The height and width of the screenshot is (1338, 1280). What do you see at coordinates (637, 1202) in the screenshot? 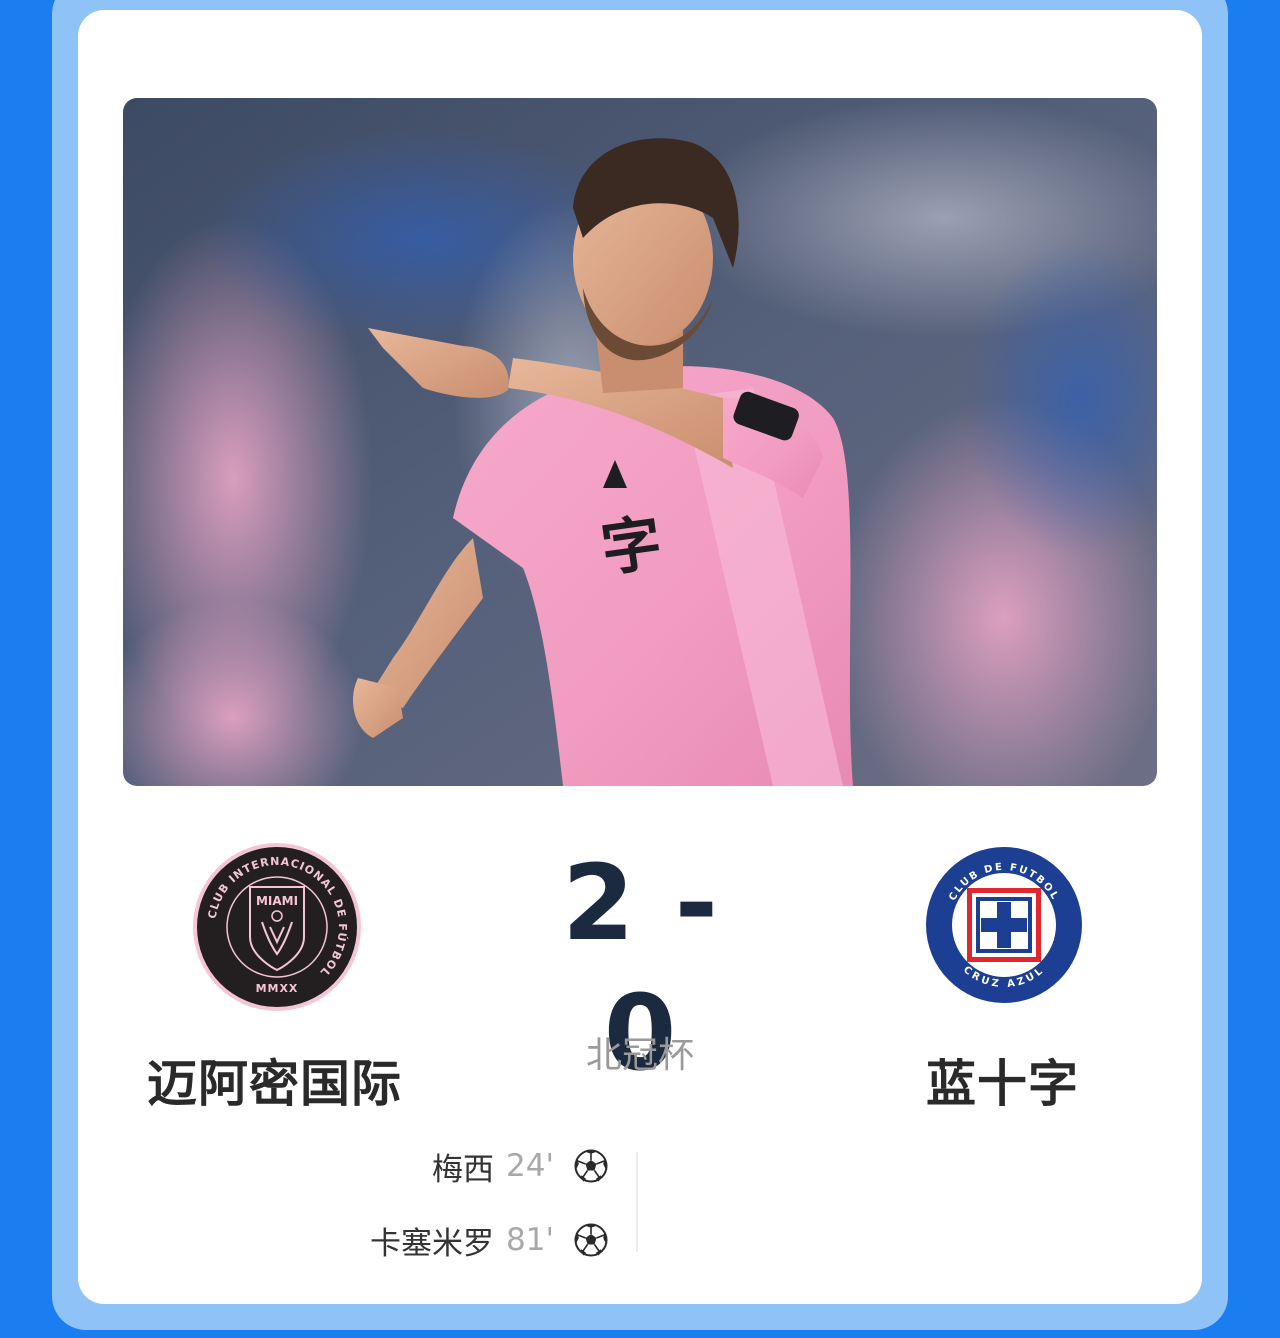
I see `scorers-divider` at bounding box center [637, 1202].